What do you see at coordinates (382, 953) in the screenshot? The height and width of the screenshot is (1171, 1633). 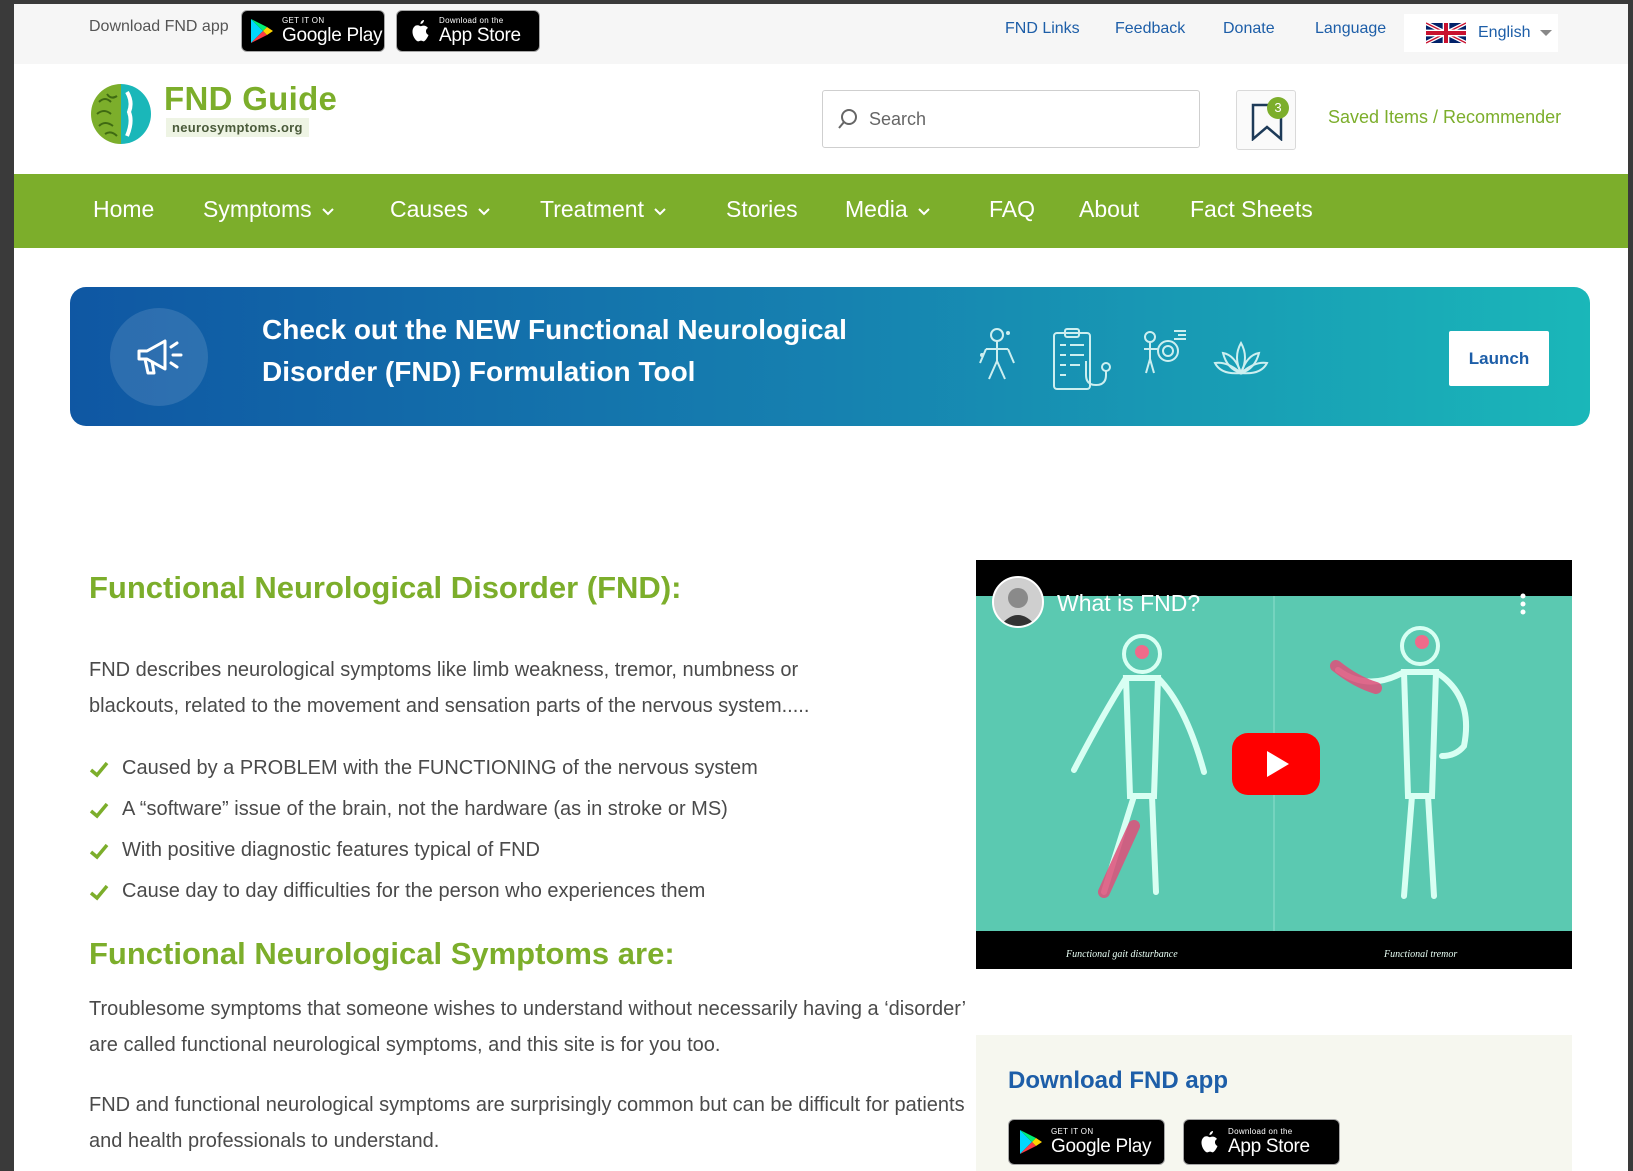 I see `section-heading: Functional Neurological Symptoms are:` at bounding box center [382, 953].